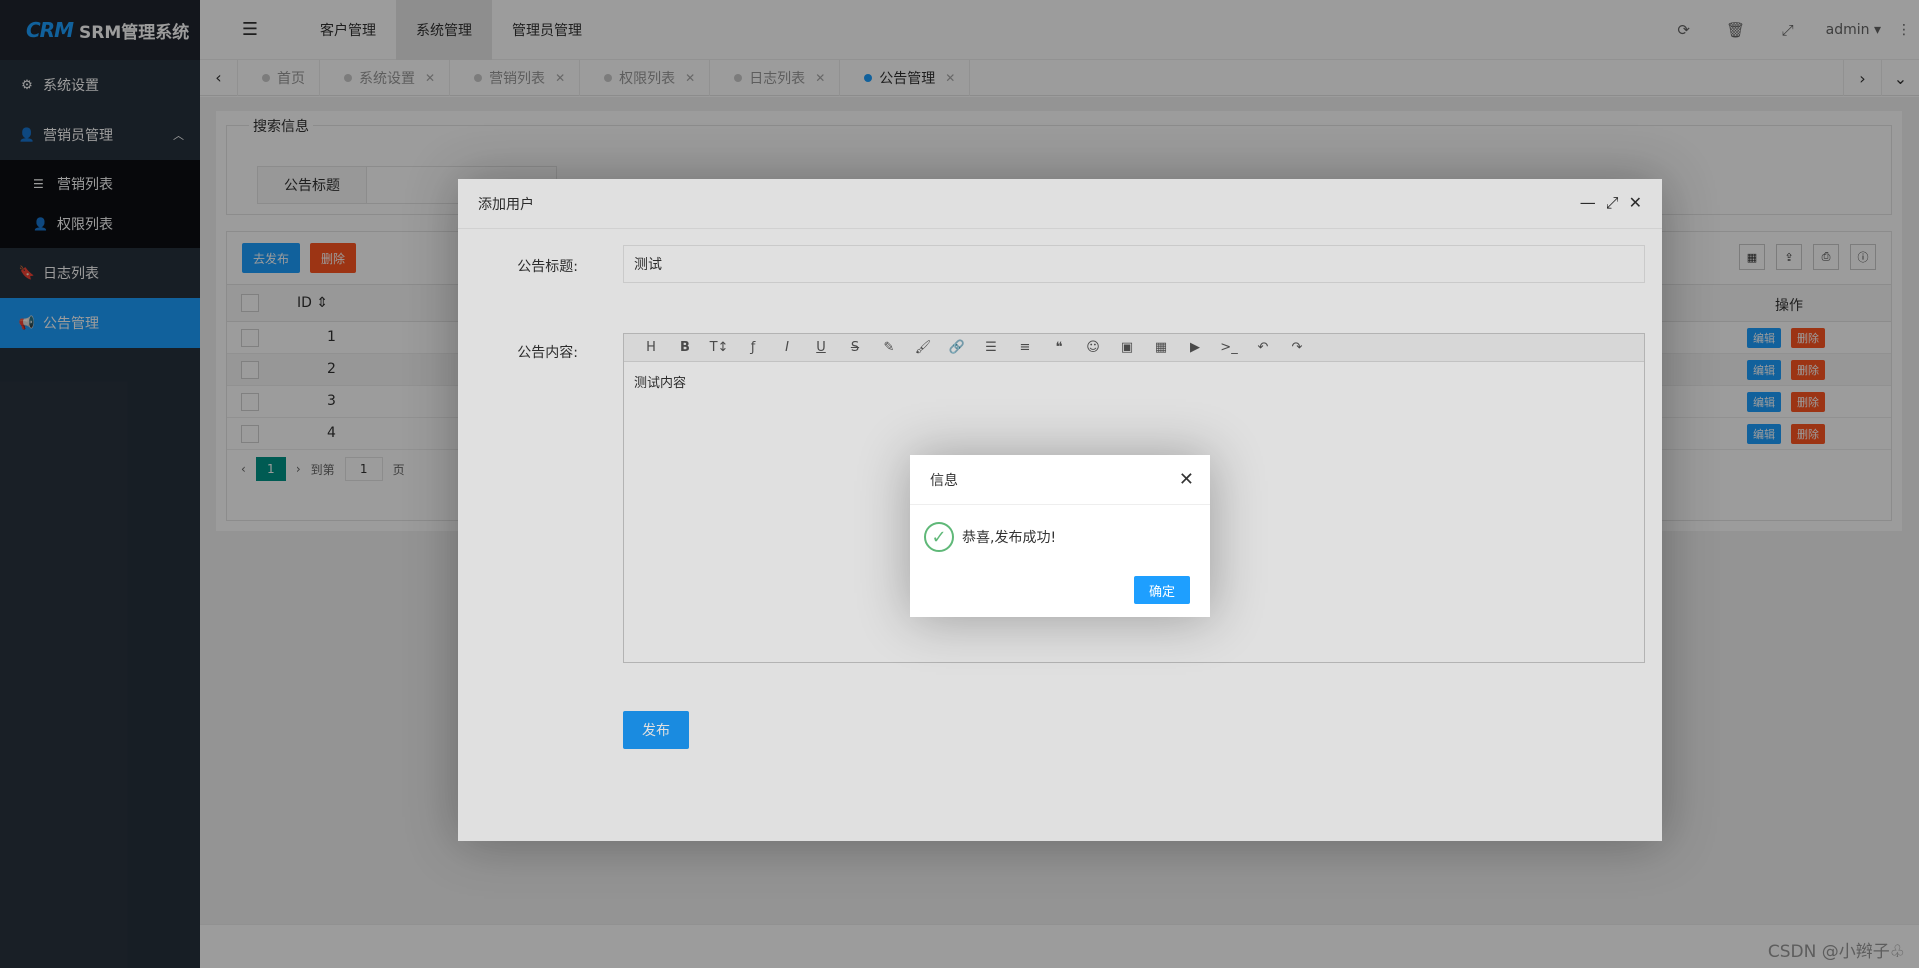 The image size is (1919, 968). Describe the element at coordinates (1161, 590) in the screenshot. I see `ok-button: 确定` at that location.